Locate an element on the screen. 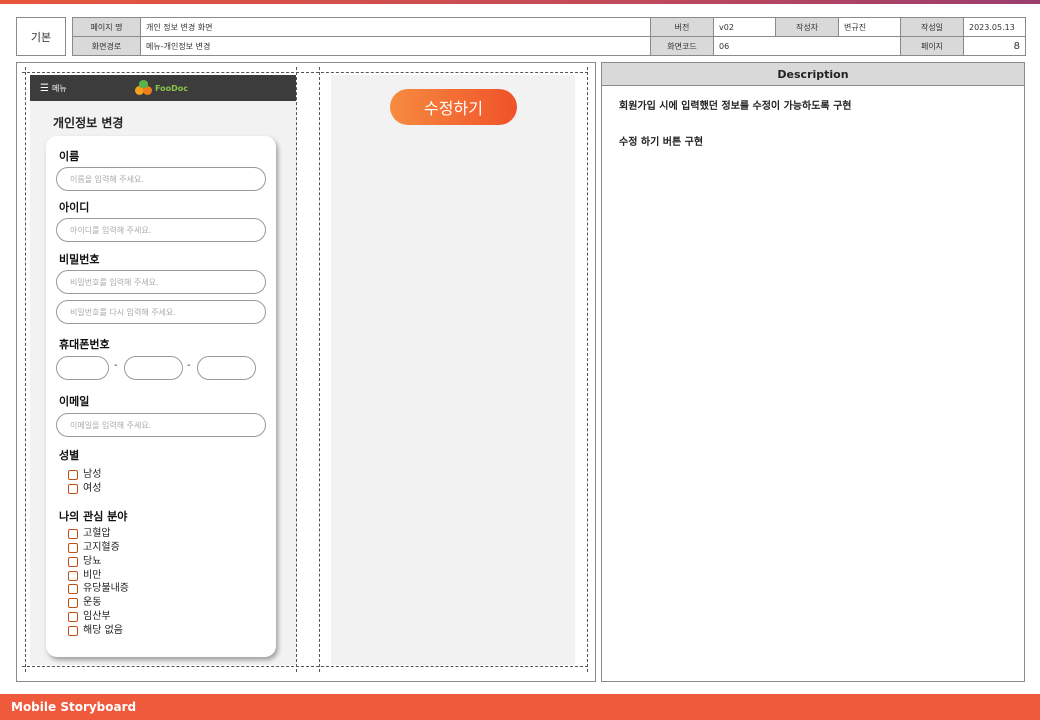  path-value: 메뉴-개인정보 변경 is located at coordinates (395, 46).